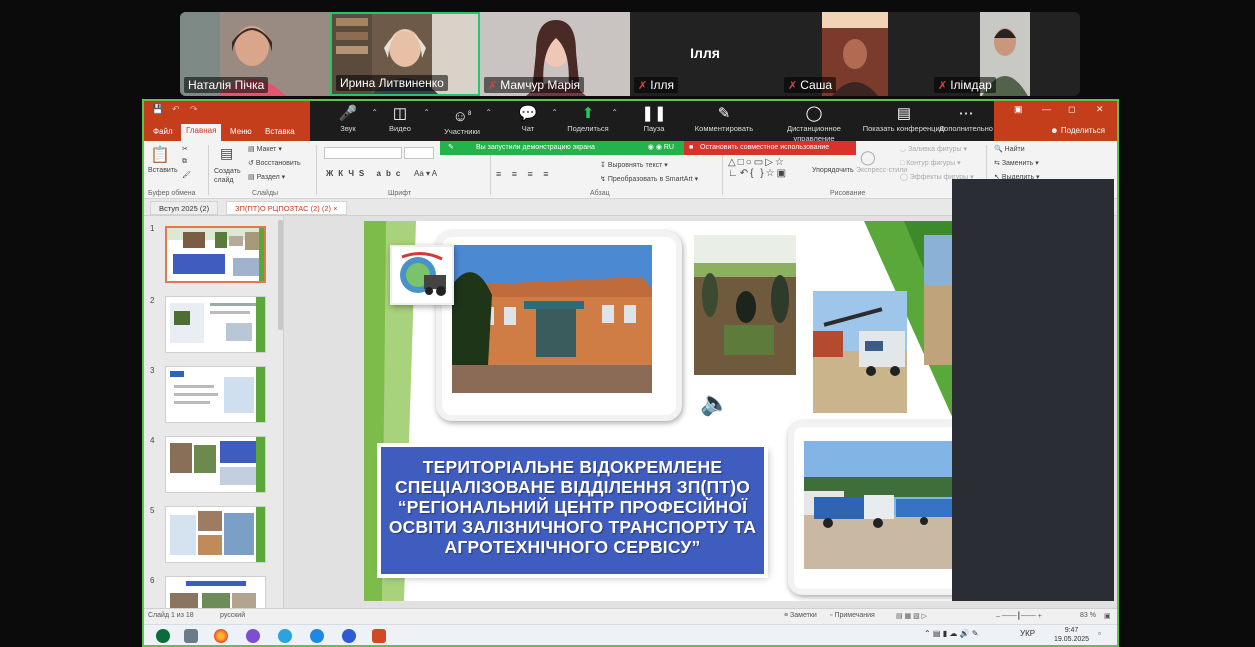 Image resolution: width=1255 pixels, height=647 pixels. What do you see at coordinates (630, 634) in the screenshot?
I see `windows-taskbar: ⌃ ▤ ▮ ☁ 🔊 ✎ УКР 9:47 19.05.2025 ▫` at bounding box center [630, 634].